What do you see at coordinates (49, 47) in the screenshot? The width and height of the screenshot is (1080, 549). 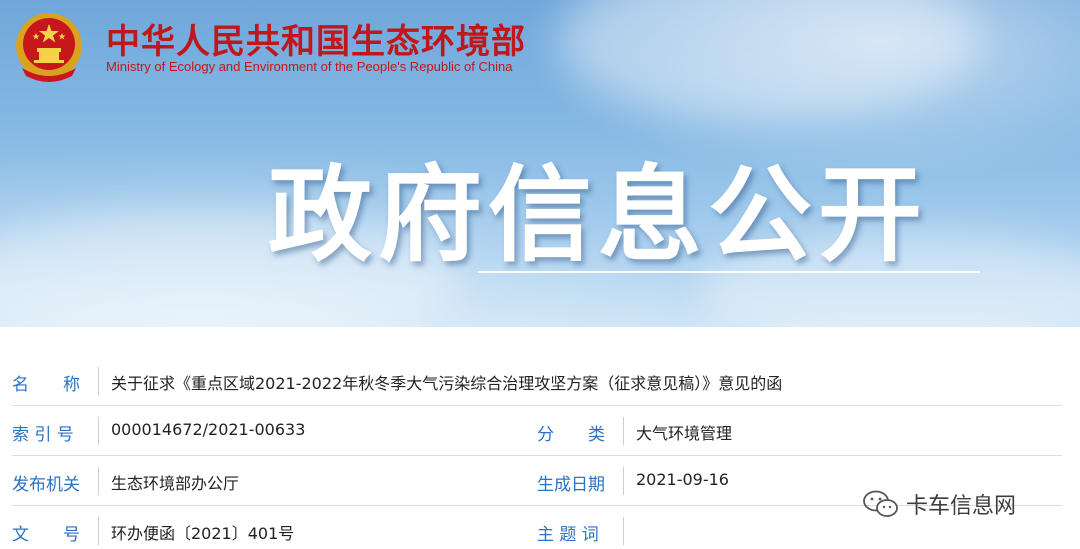 I see `national-emblem-icon` at bounding box center [49, 47].